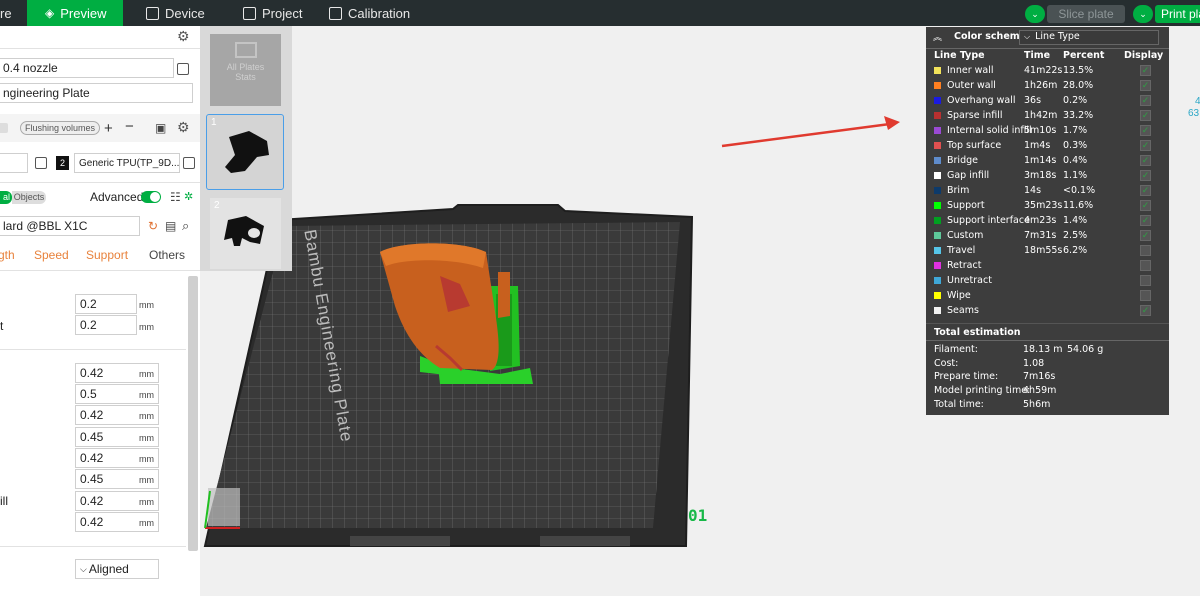 The width and height of the screenshot is (1200, 596). I want to click on line-width-value: 0.45, so click(92, 437).